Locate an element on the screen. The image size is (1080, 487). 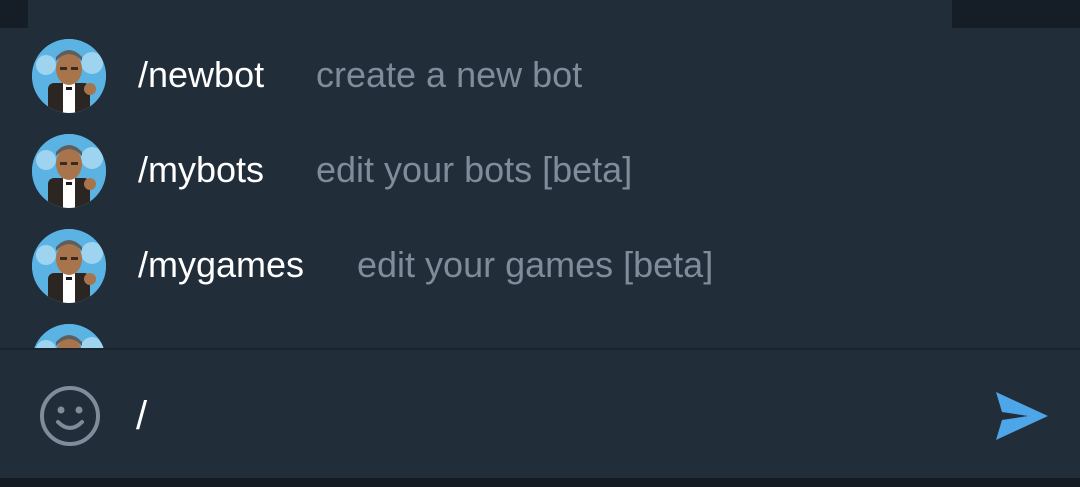
smile-icon is located at coordinates (70, 416).